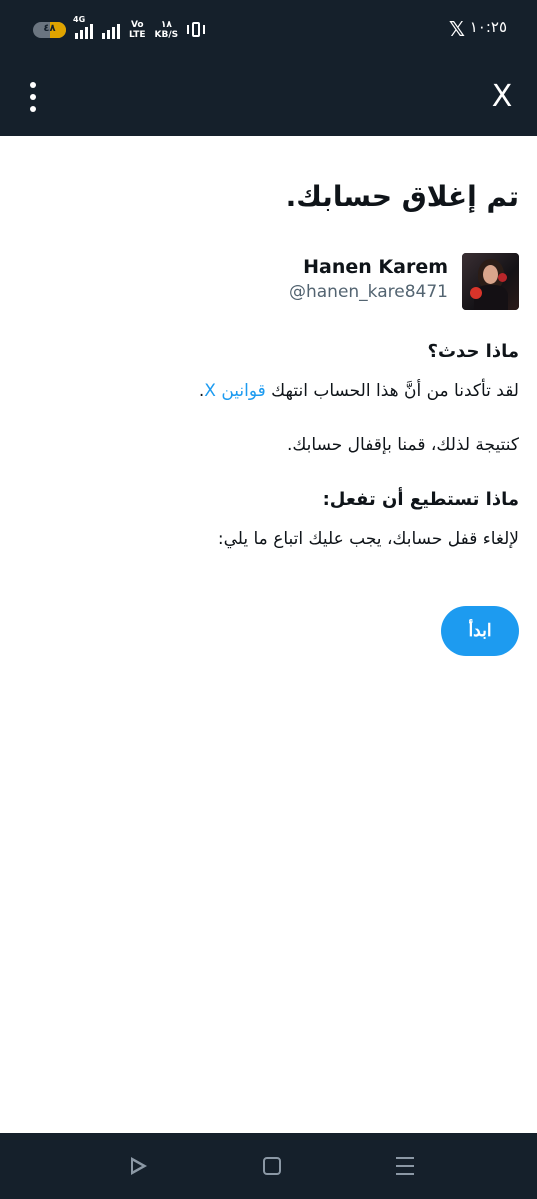 This screenshot has height=1199, width=537. Describe the element at coordinates (480, 631) in the screenshot. I see `start-button: ابدأ` at that location.